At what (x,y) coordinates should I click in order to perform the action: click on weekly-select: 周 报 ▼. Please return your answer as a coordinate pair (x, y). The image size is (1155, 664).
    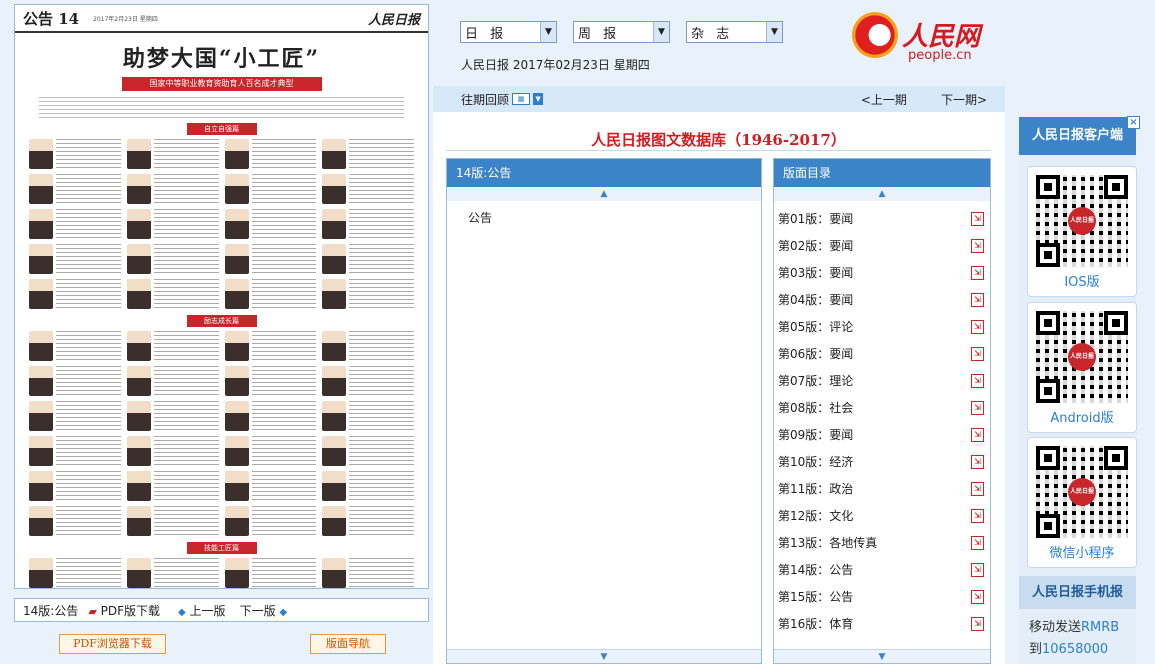
    Looking at the image, I should click on (621, 32).